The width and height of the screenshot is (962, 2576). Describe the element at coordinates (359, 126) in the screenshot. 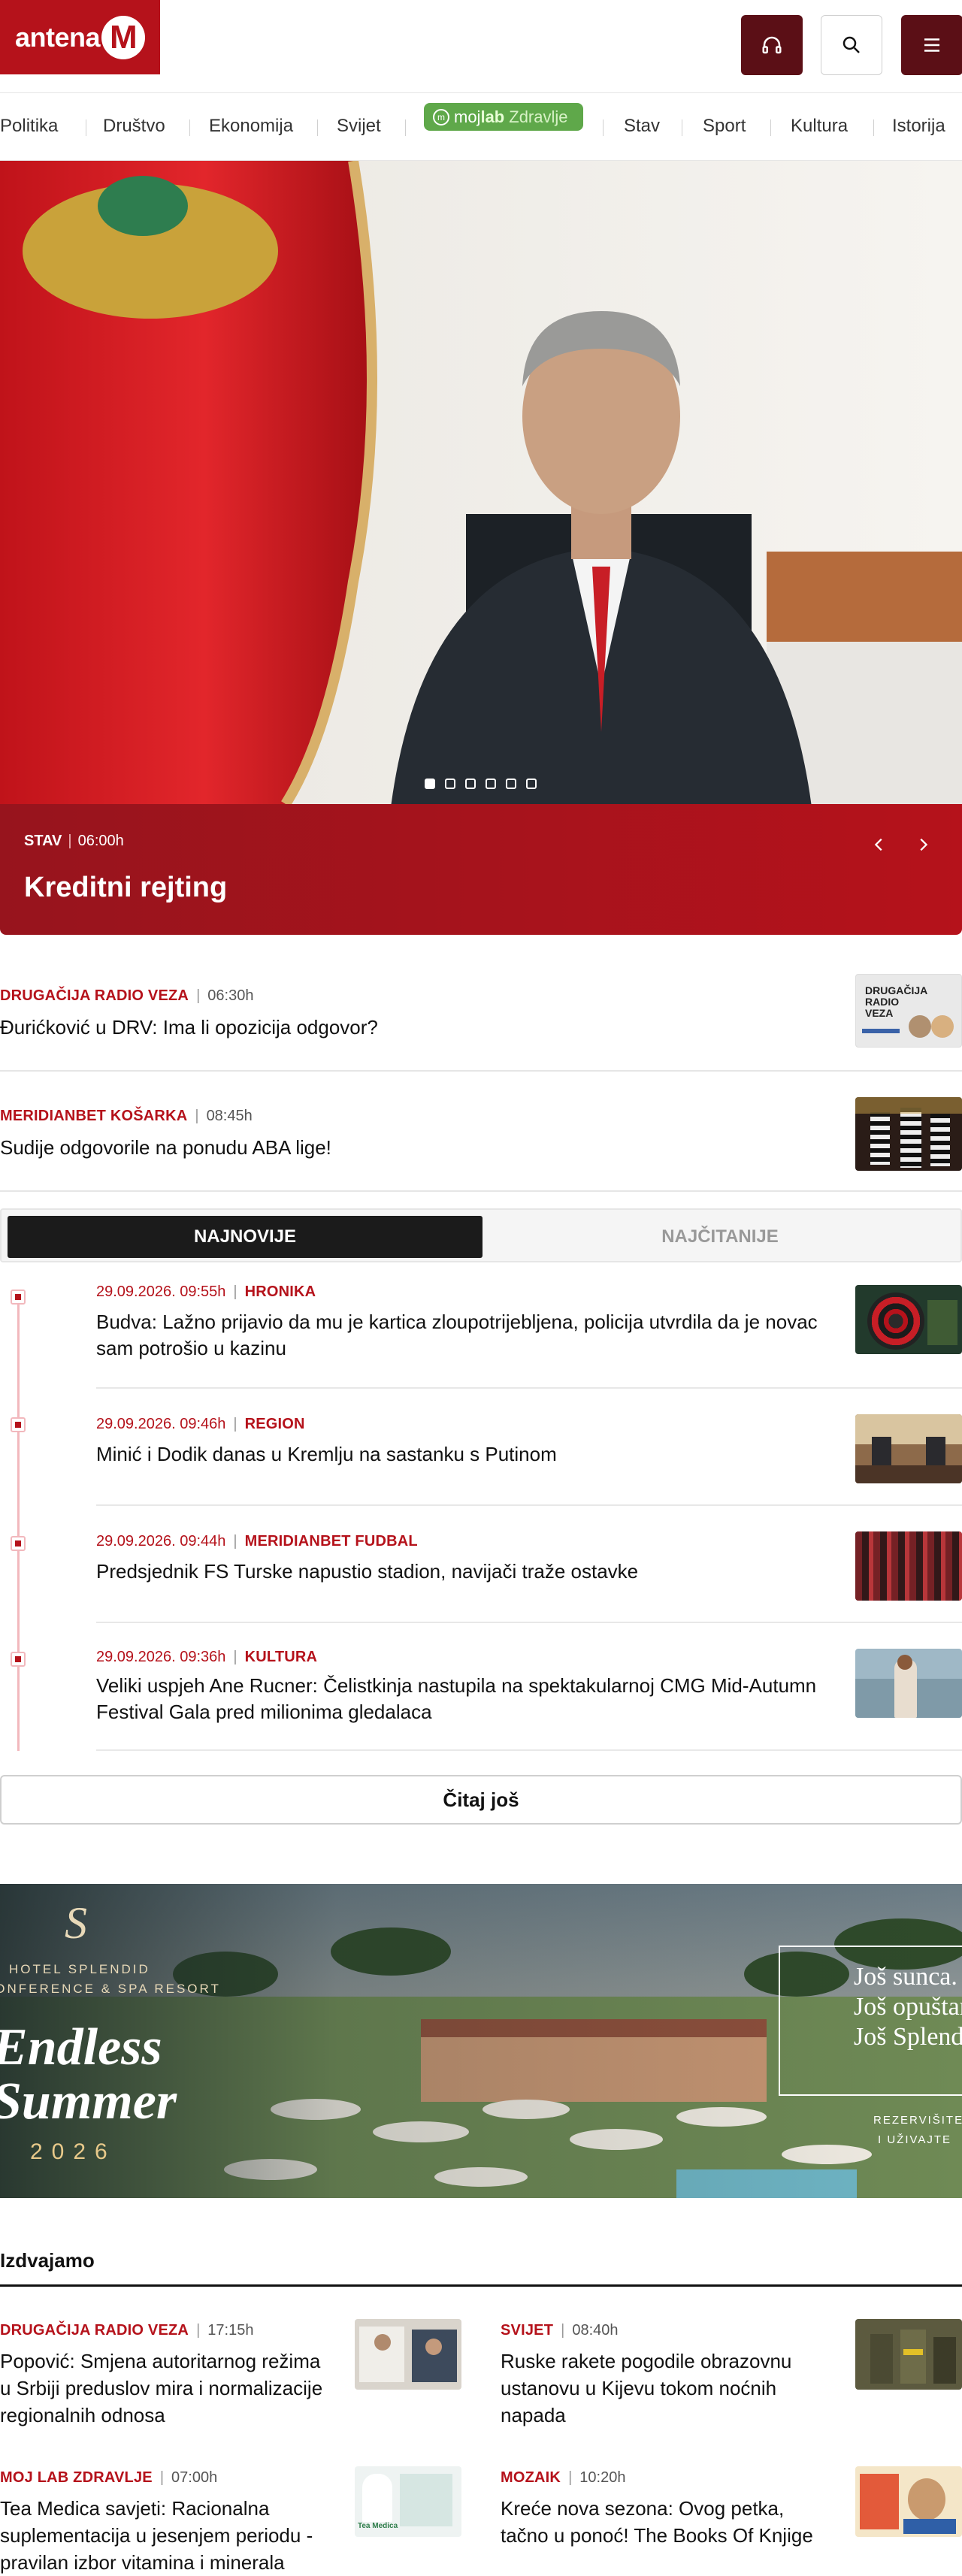

I see `nav-item-svijet: Svijet` at that location.